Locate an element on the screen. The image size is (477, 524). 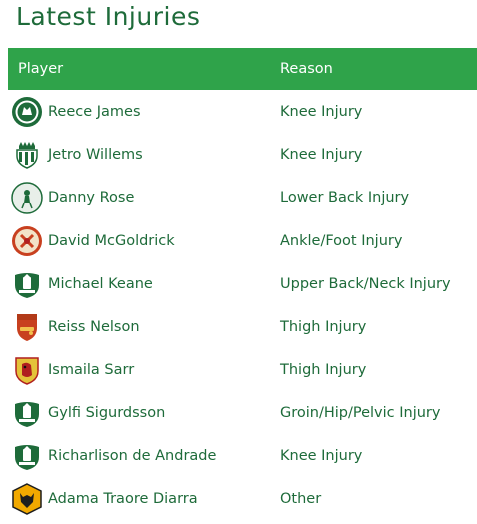
reason-cell: Upper Back/Neck Injury is located at coordinates (365, 283).